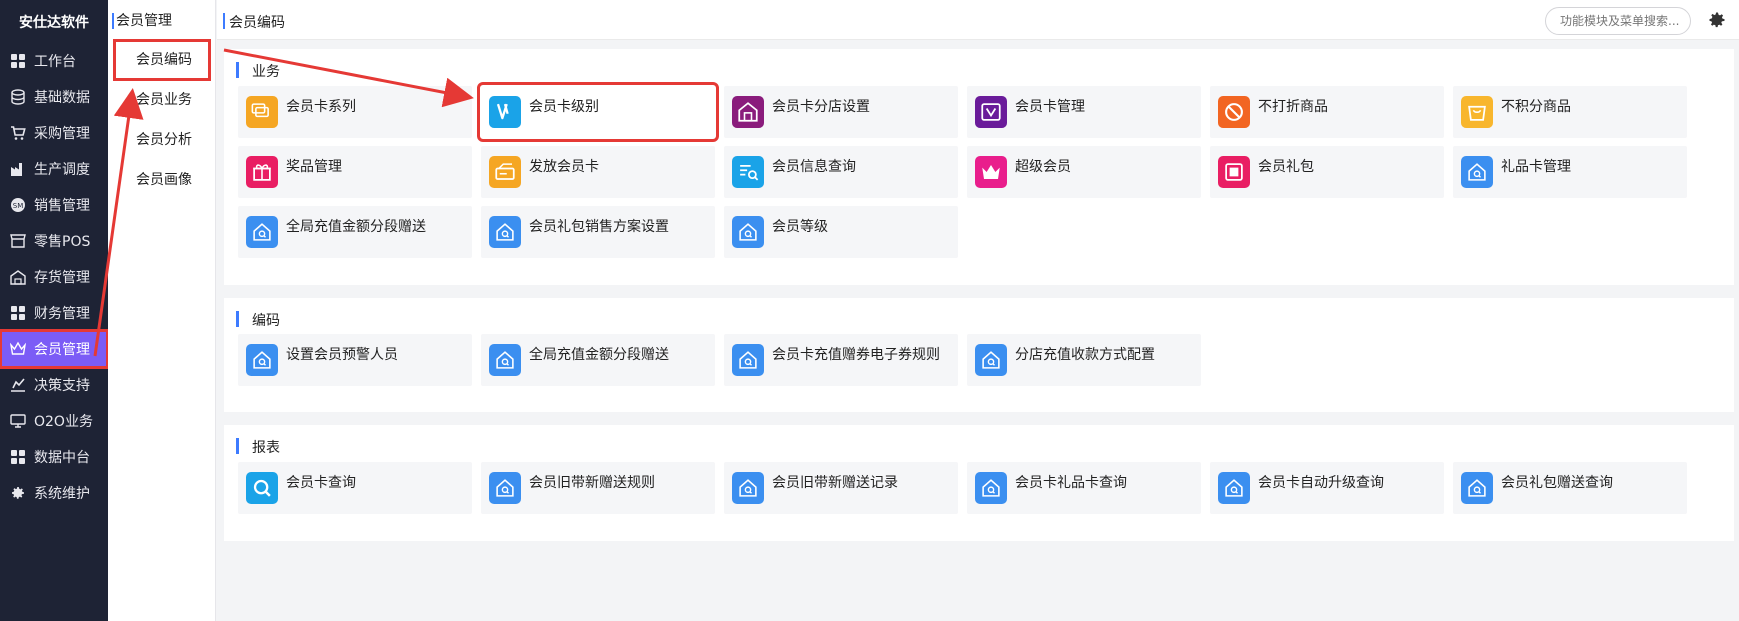 This screenshot has height=621, width=1739. I want to click on sidebar-item-decision: 决策支持, so click(54, 385).